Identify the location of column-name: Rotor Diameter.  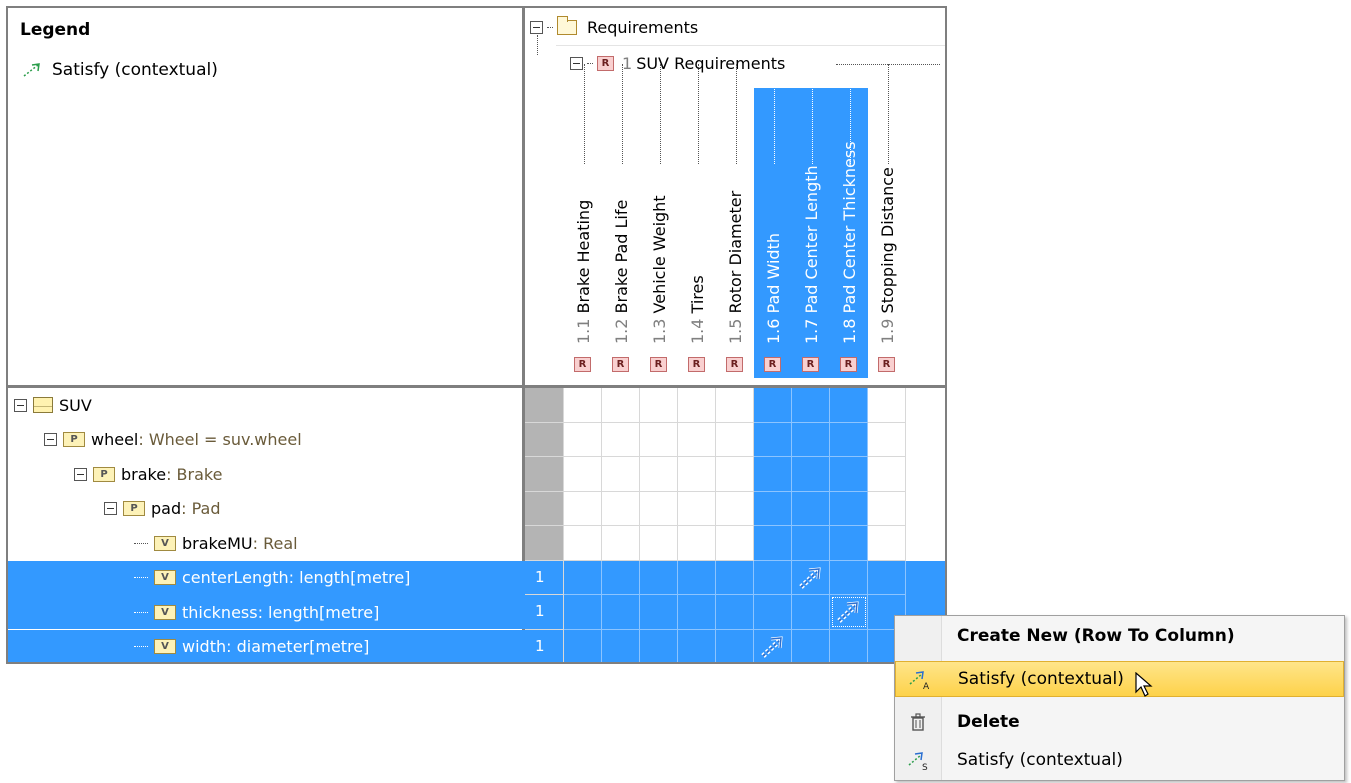
(735, 252).